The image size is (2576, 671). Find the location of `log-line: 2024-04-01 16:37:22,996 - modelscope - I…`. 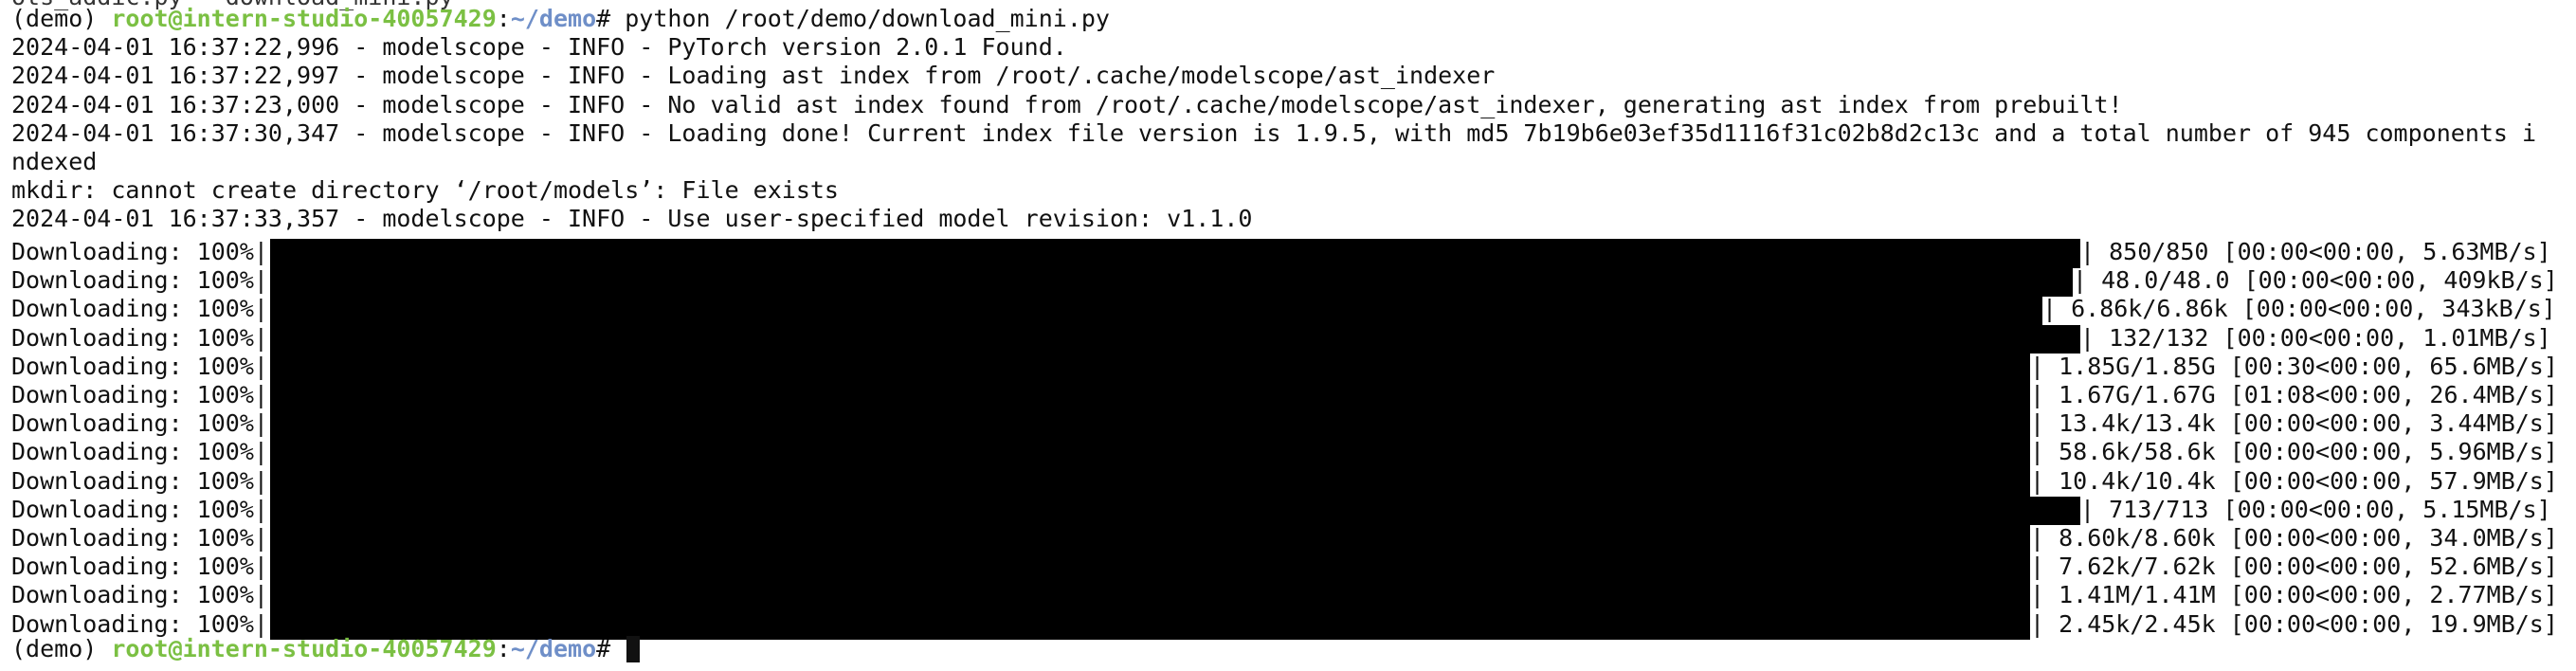

log-line: 2024-04-01 16:37:22,996 - modelscope - I… is located at coordinates (539, 47).